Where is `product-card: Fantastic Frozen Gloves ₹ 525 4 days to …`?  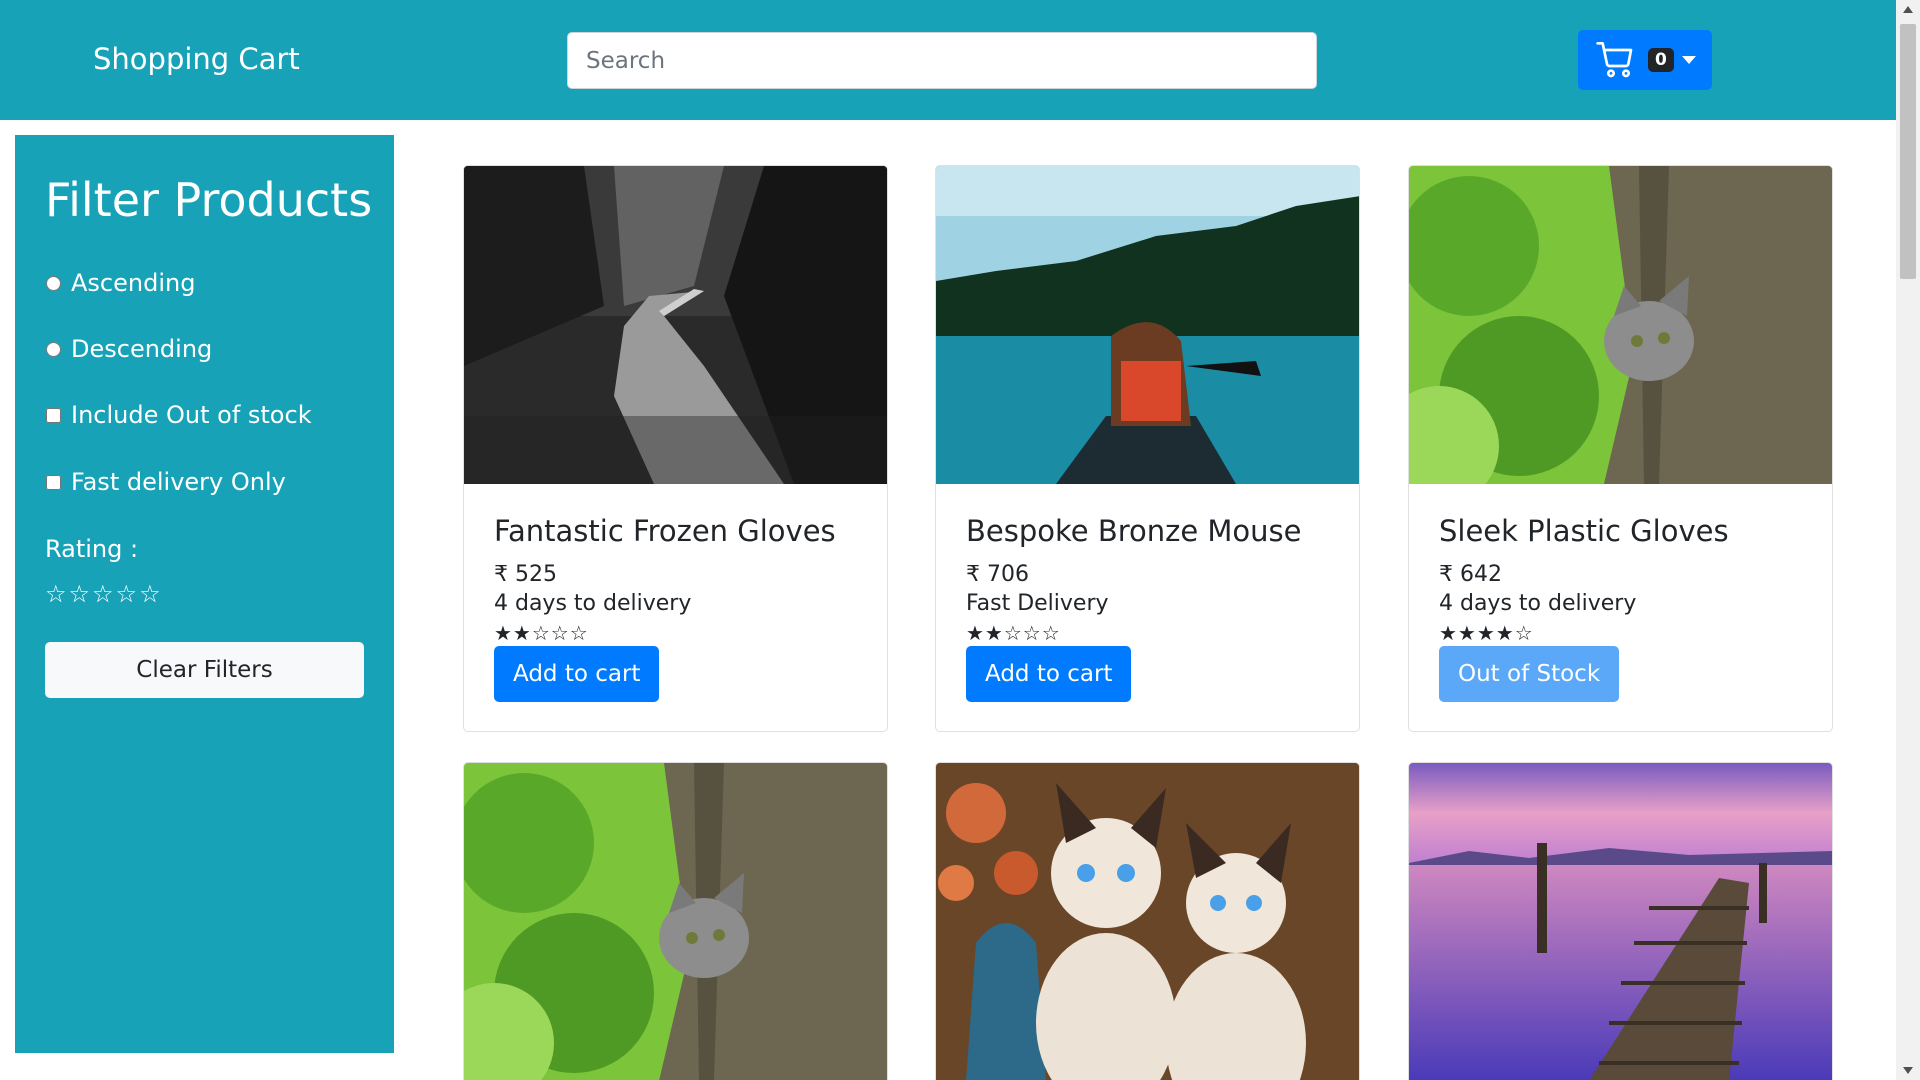
product-card: Fantastic Frozen Gloves ₹ 525 4 days to … is located at coordinates (675, 448).